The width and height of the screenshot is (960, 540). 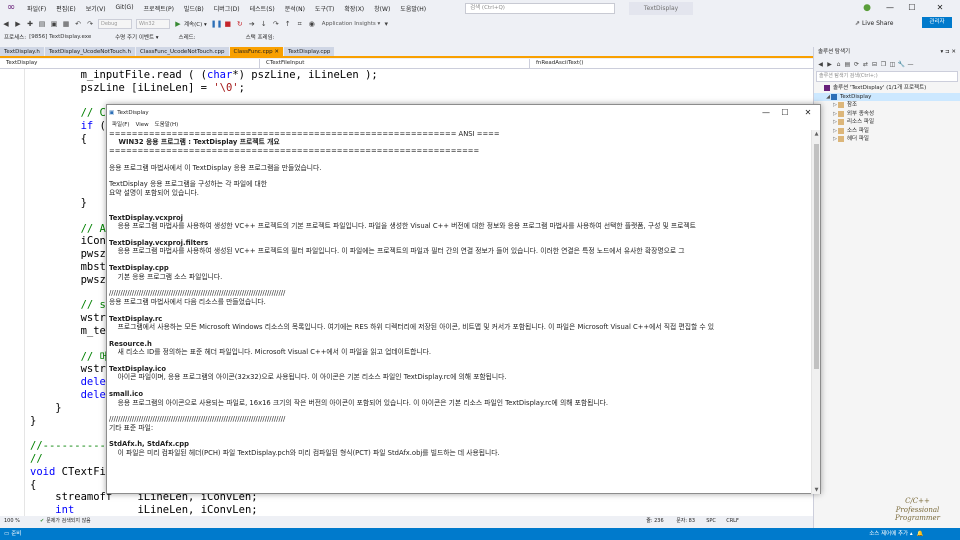 I want to click on menu-item-10: 확장(X), so click(x=354, y=8).